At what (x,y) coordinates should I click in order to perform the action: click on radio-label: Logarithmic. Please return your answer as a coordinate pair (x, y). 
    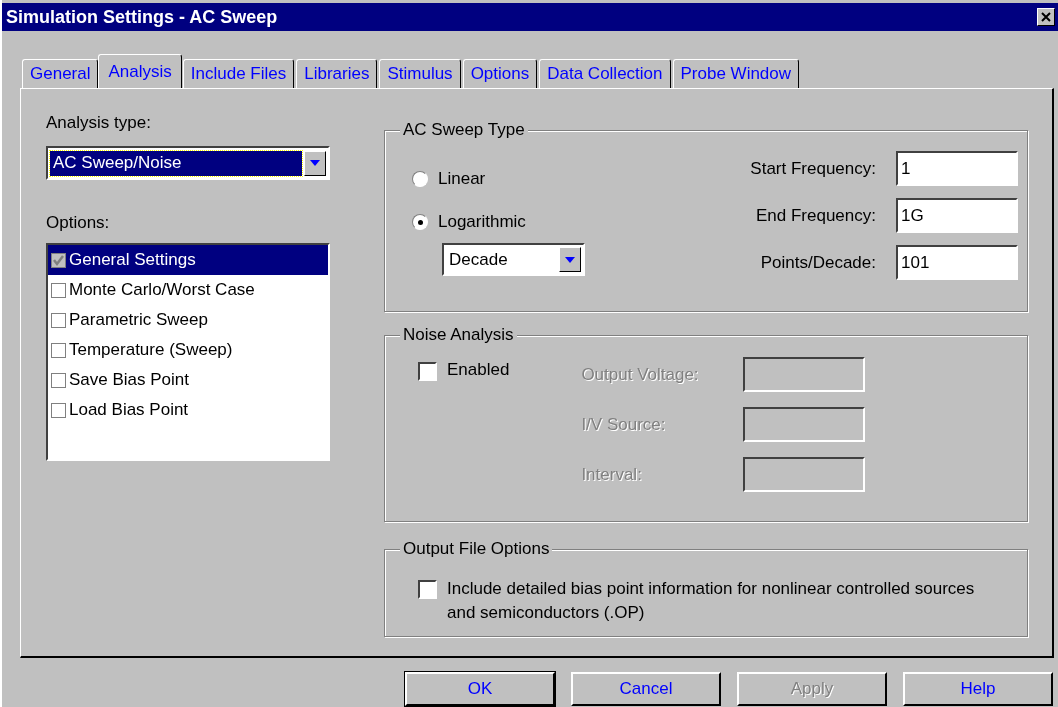
    Looking at the image, I should click on (482, 222).